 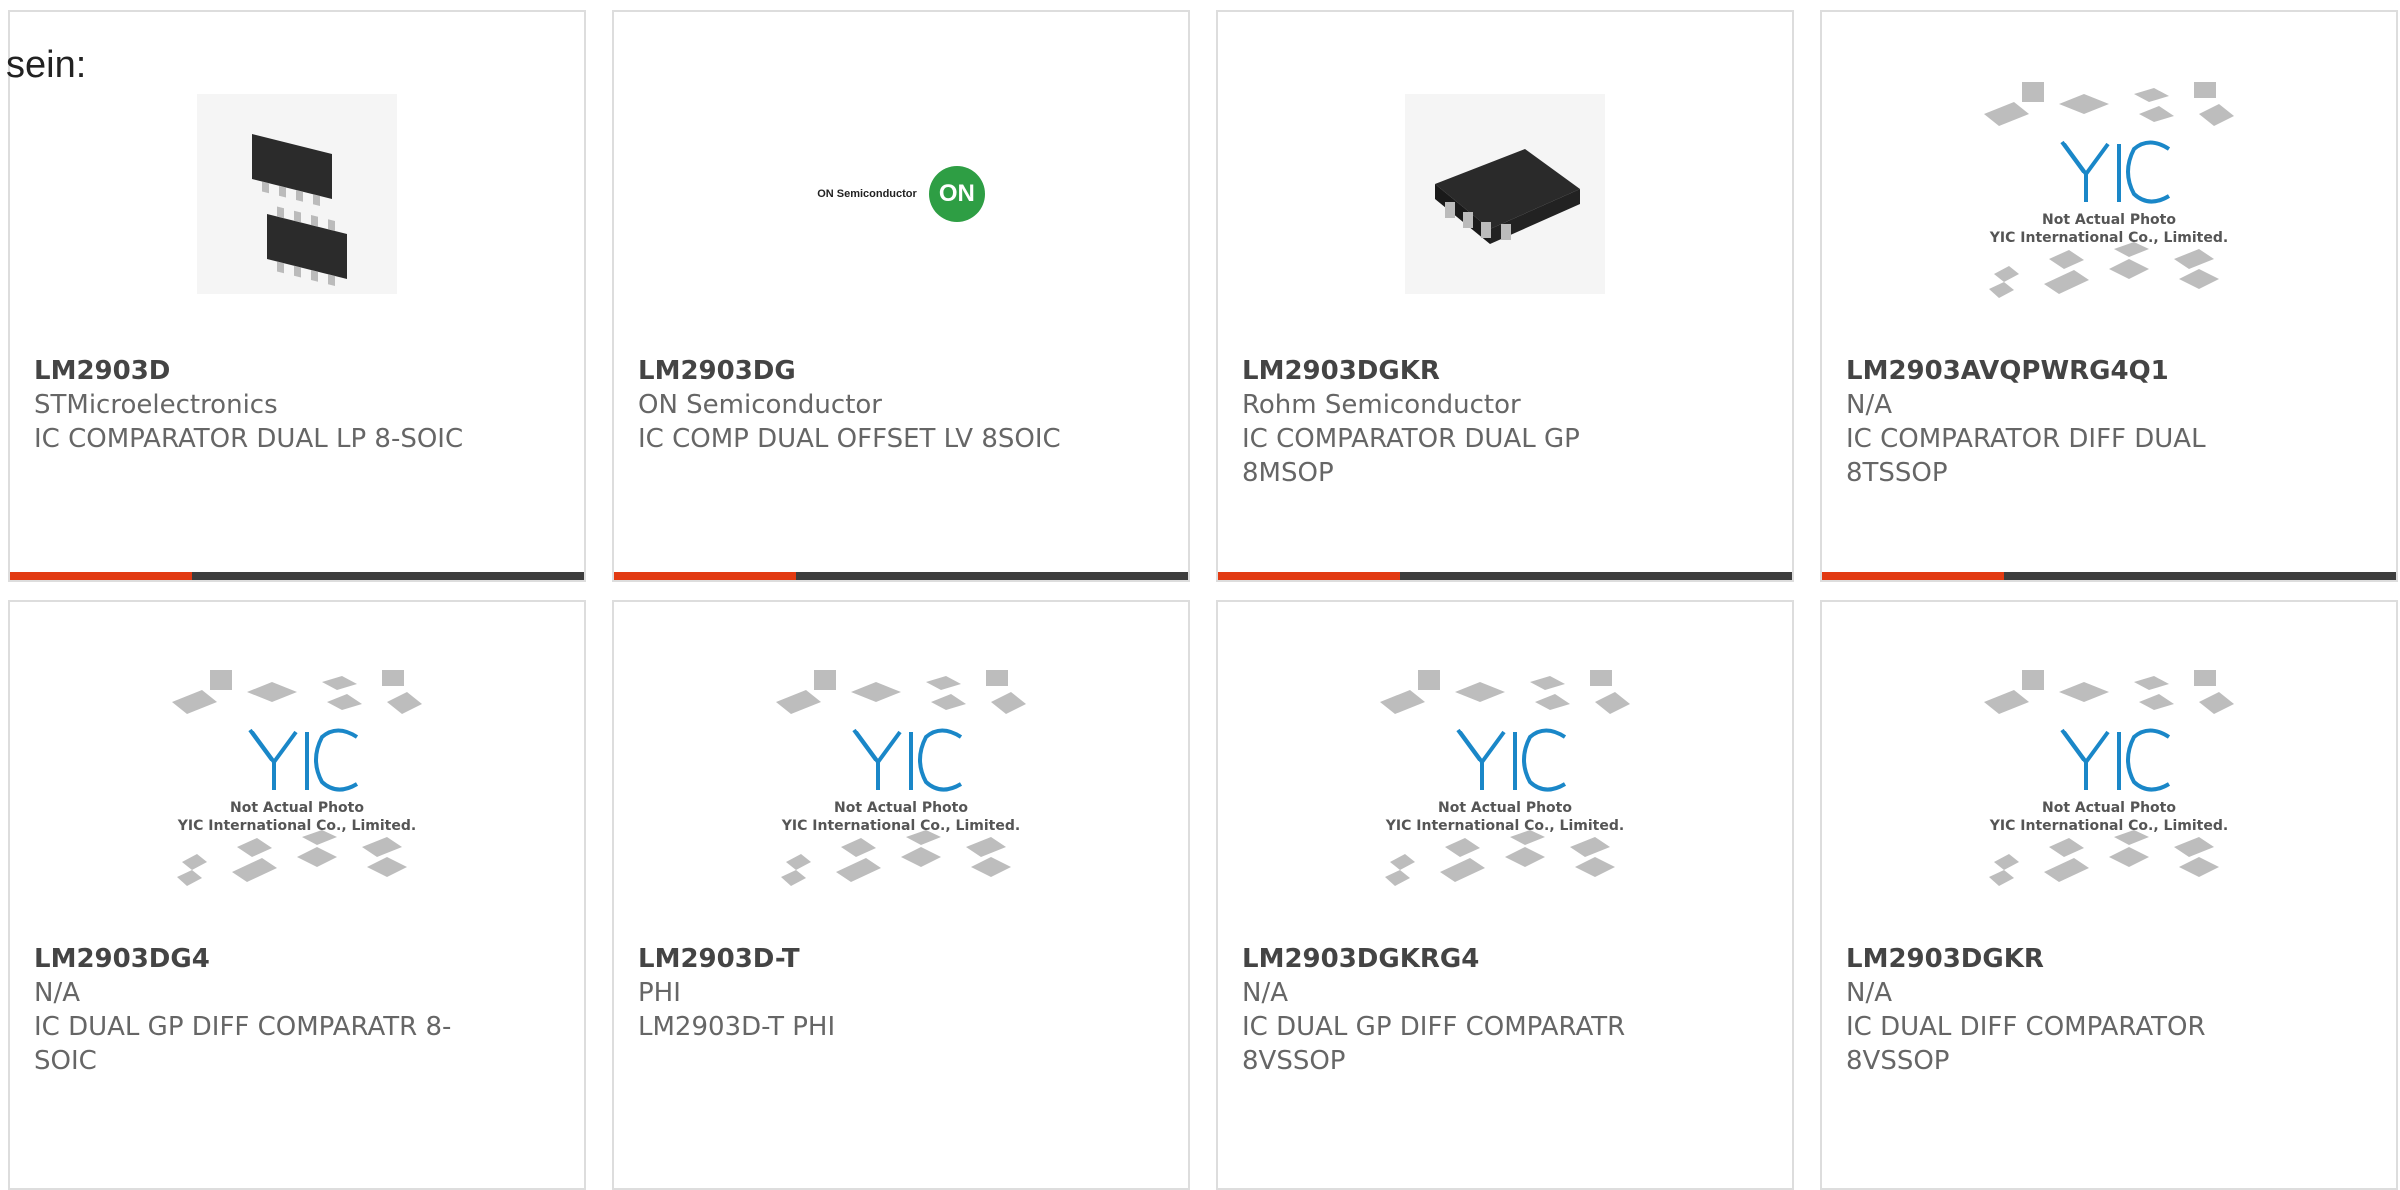 I want to click on description: IC COMPARATOR DIFF DUAL 8TSSOP, so click(x=2026, y=456).